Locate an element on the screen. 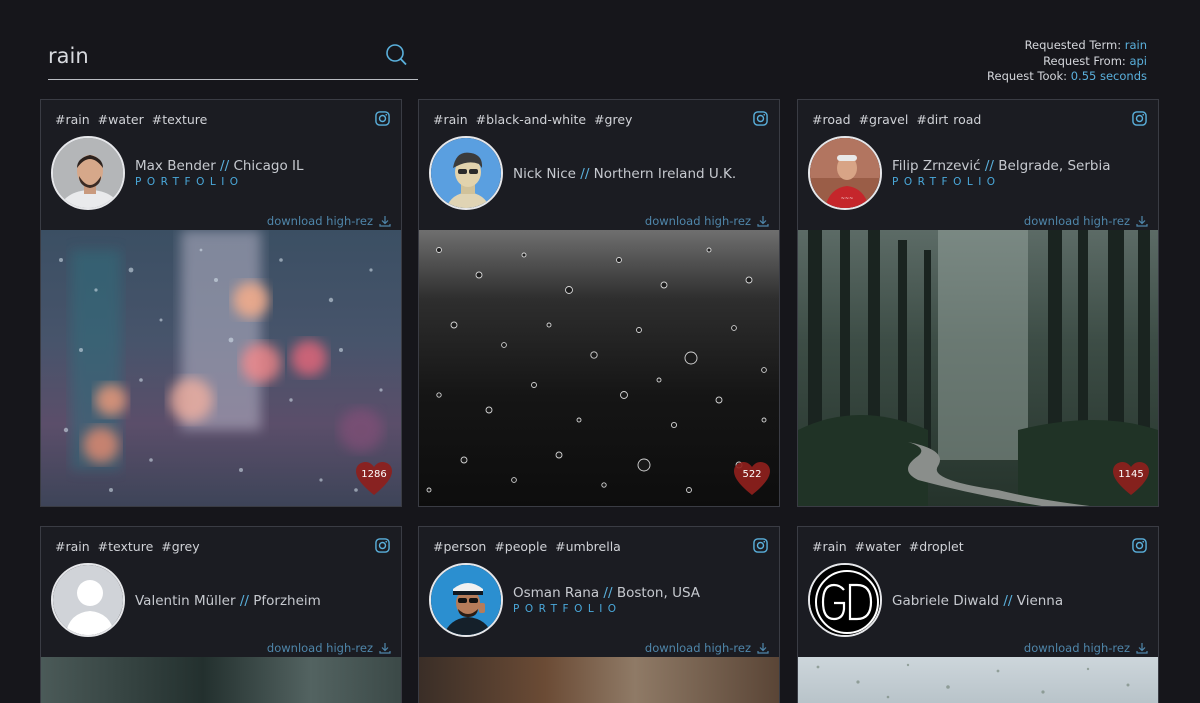 The image size is (1200, 703). avatar-placeholder is located at coordinates (88, 600).